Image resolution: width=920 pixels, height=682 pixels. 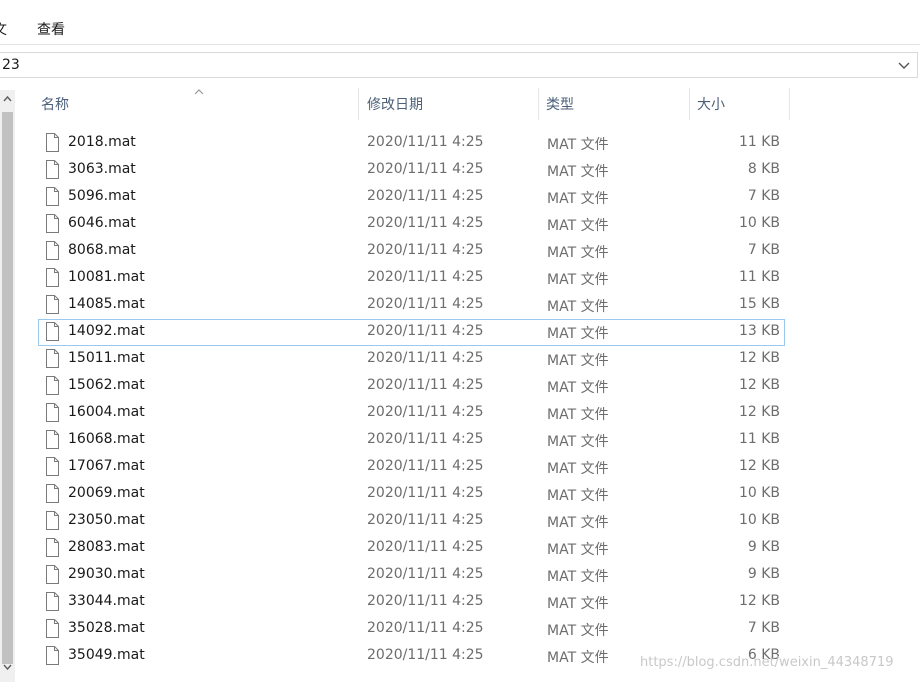 I want to click on file-name: 15062.mat, so click(x=106, y=385).